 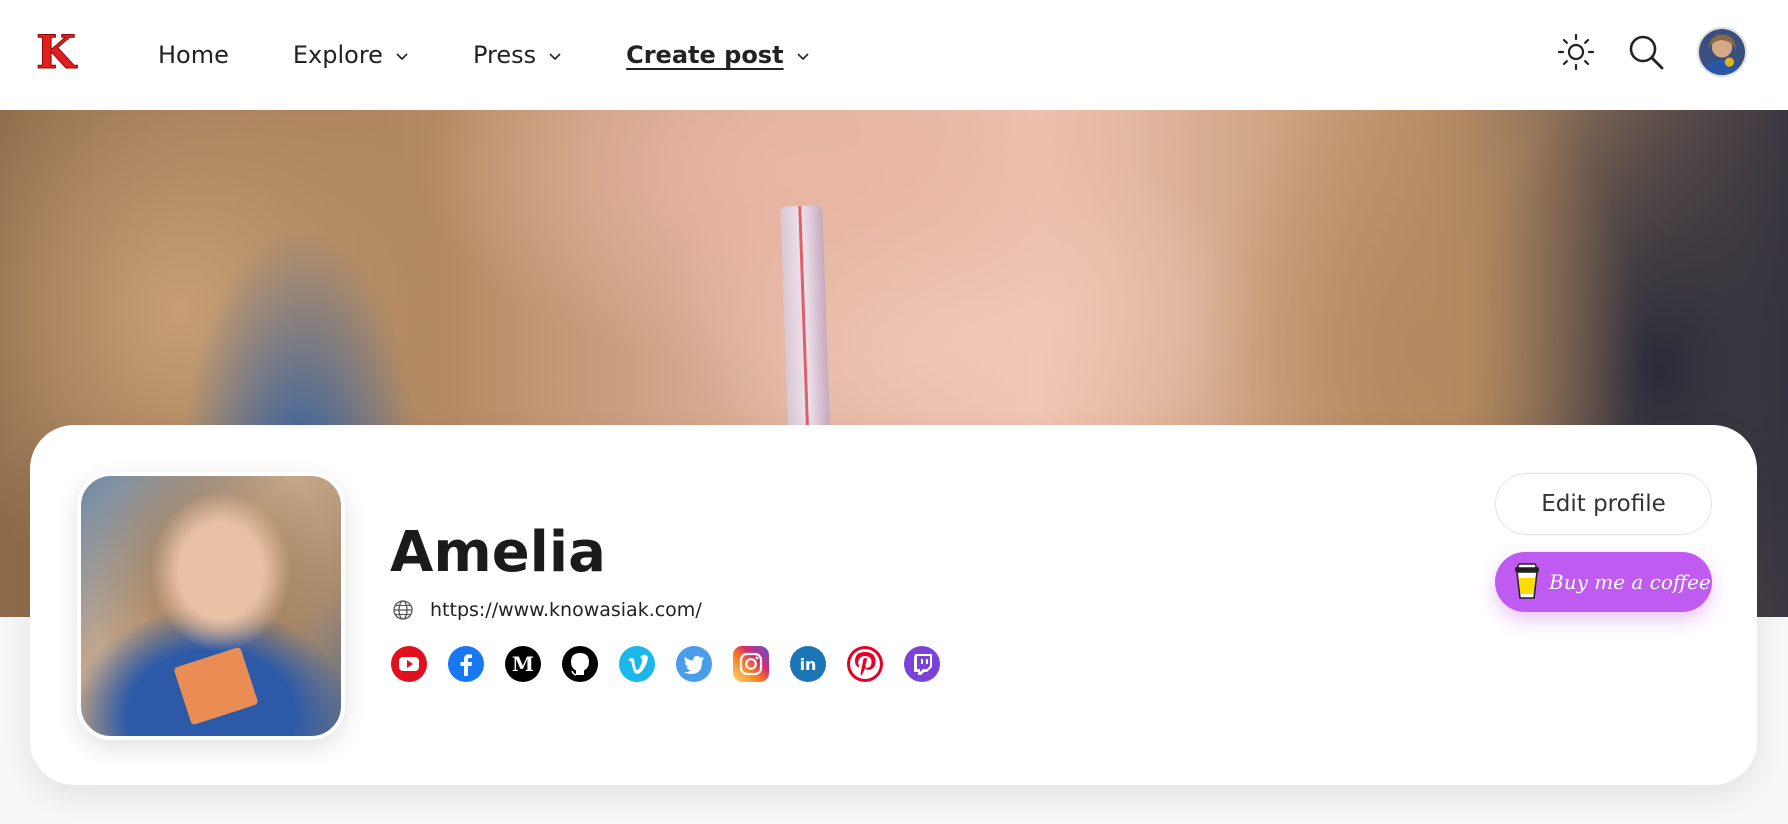 I want to click on top-navbar: K Home Explore Press Create post, so click(x=894, y=55).